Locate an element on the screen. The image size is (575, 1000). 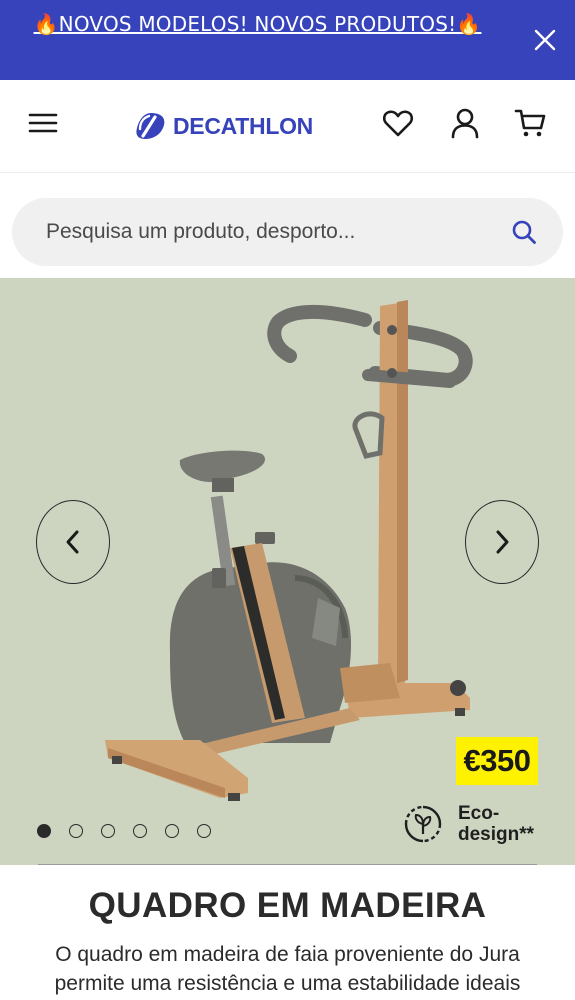
heart-icon is located at coordinates (398, 123).